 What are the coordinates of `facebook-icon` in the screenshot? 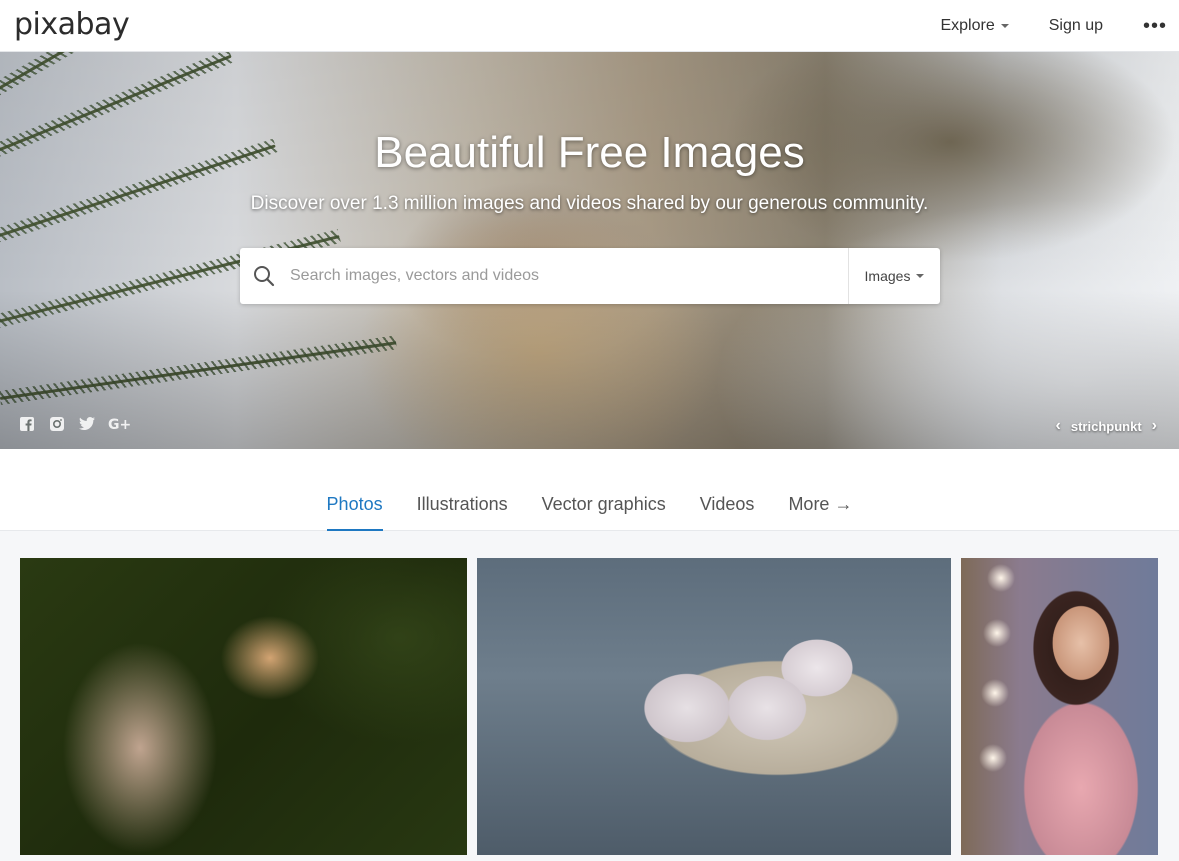 It's located at (27, 424).